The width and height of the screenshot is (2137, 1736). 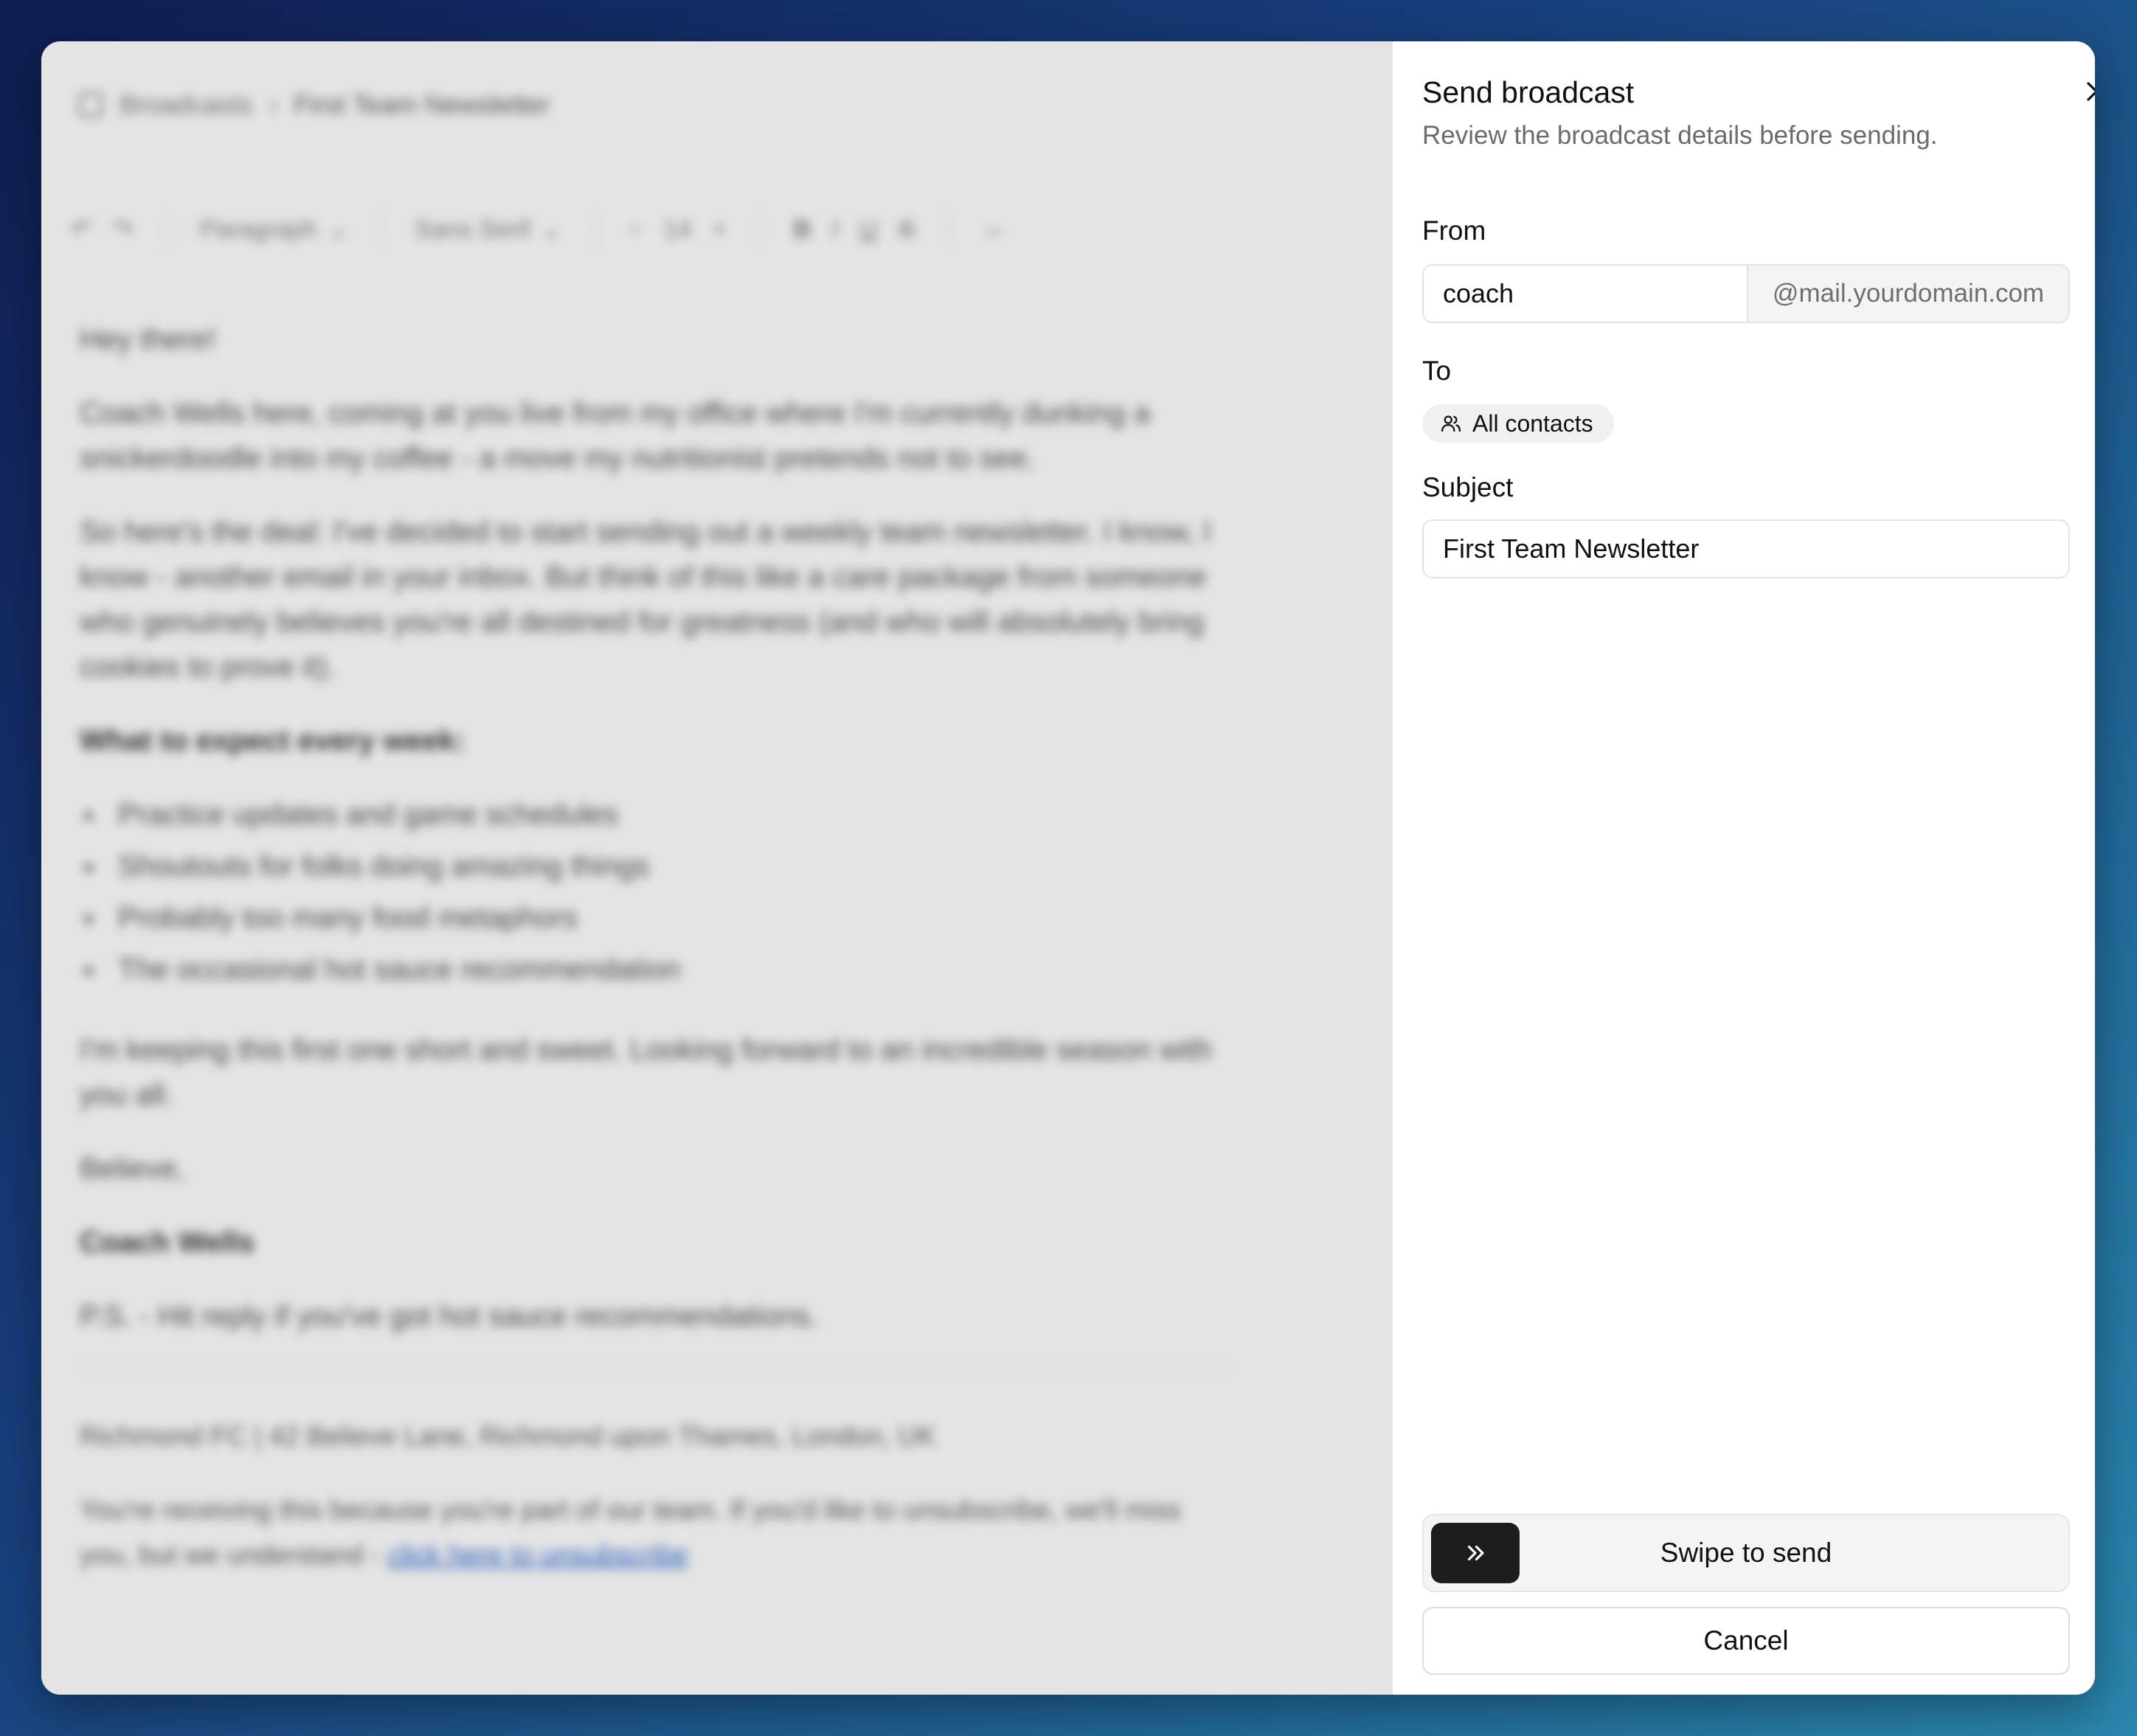 I want to click on close-icon, so click(x=2091, y=91).